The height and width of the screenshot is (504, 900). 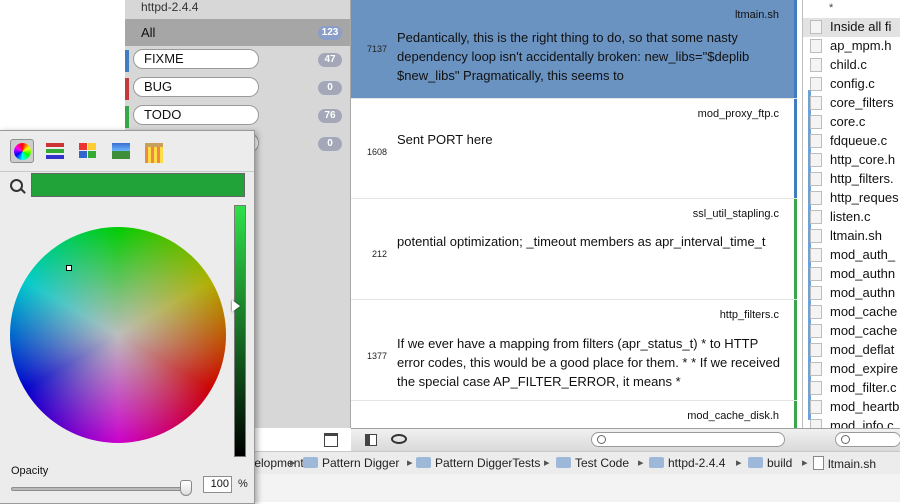 What do you see at coordinates (851, 236) in the screenshot?
I see `file-list-item: ltmain.sh` at bounding box center [851, 236].